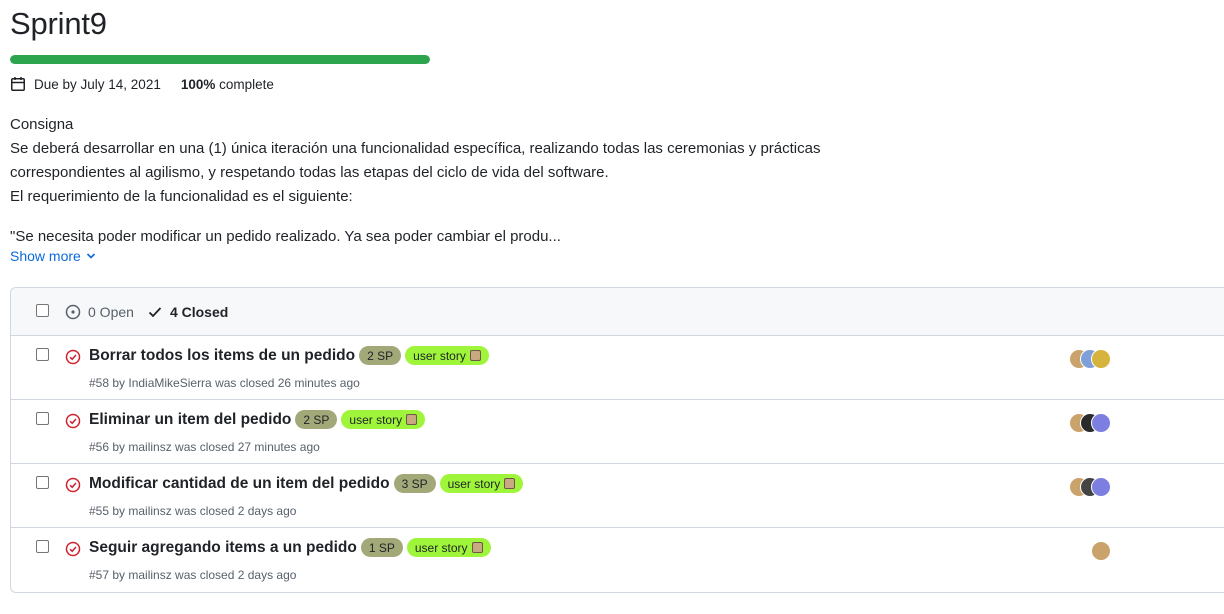  What do you see at coordinates (111, 311) in the screenshot?
I see `open-count: 0 Open` at bounding box center [111, 311].